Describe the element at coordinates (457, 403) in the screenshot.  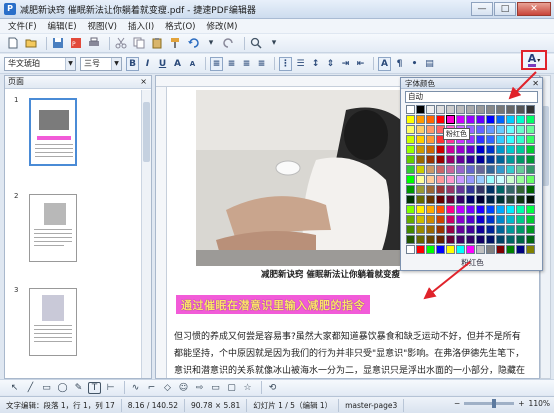
I see `zoom-out-icon: −` at that location.